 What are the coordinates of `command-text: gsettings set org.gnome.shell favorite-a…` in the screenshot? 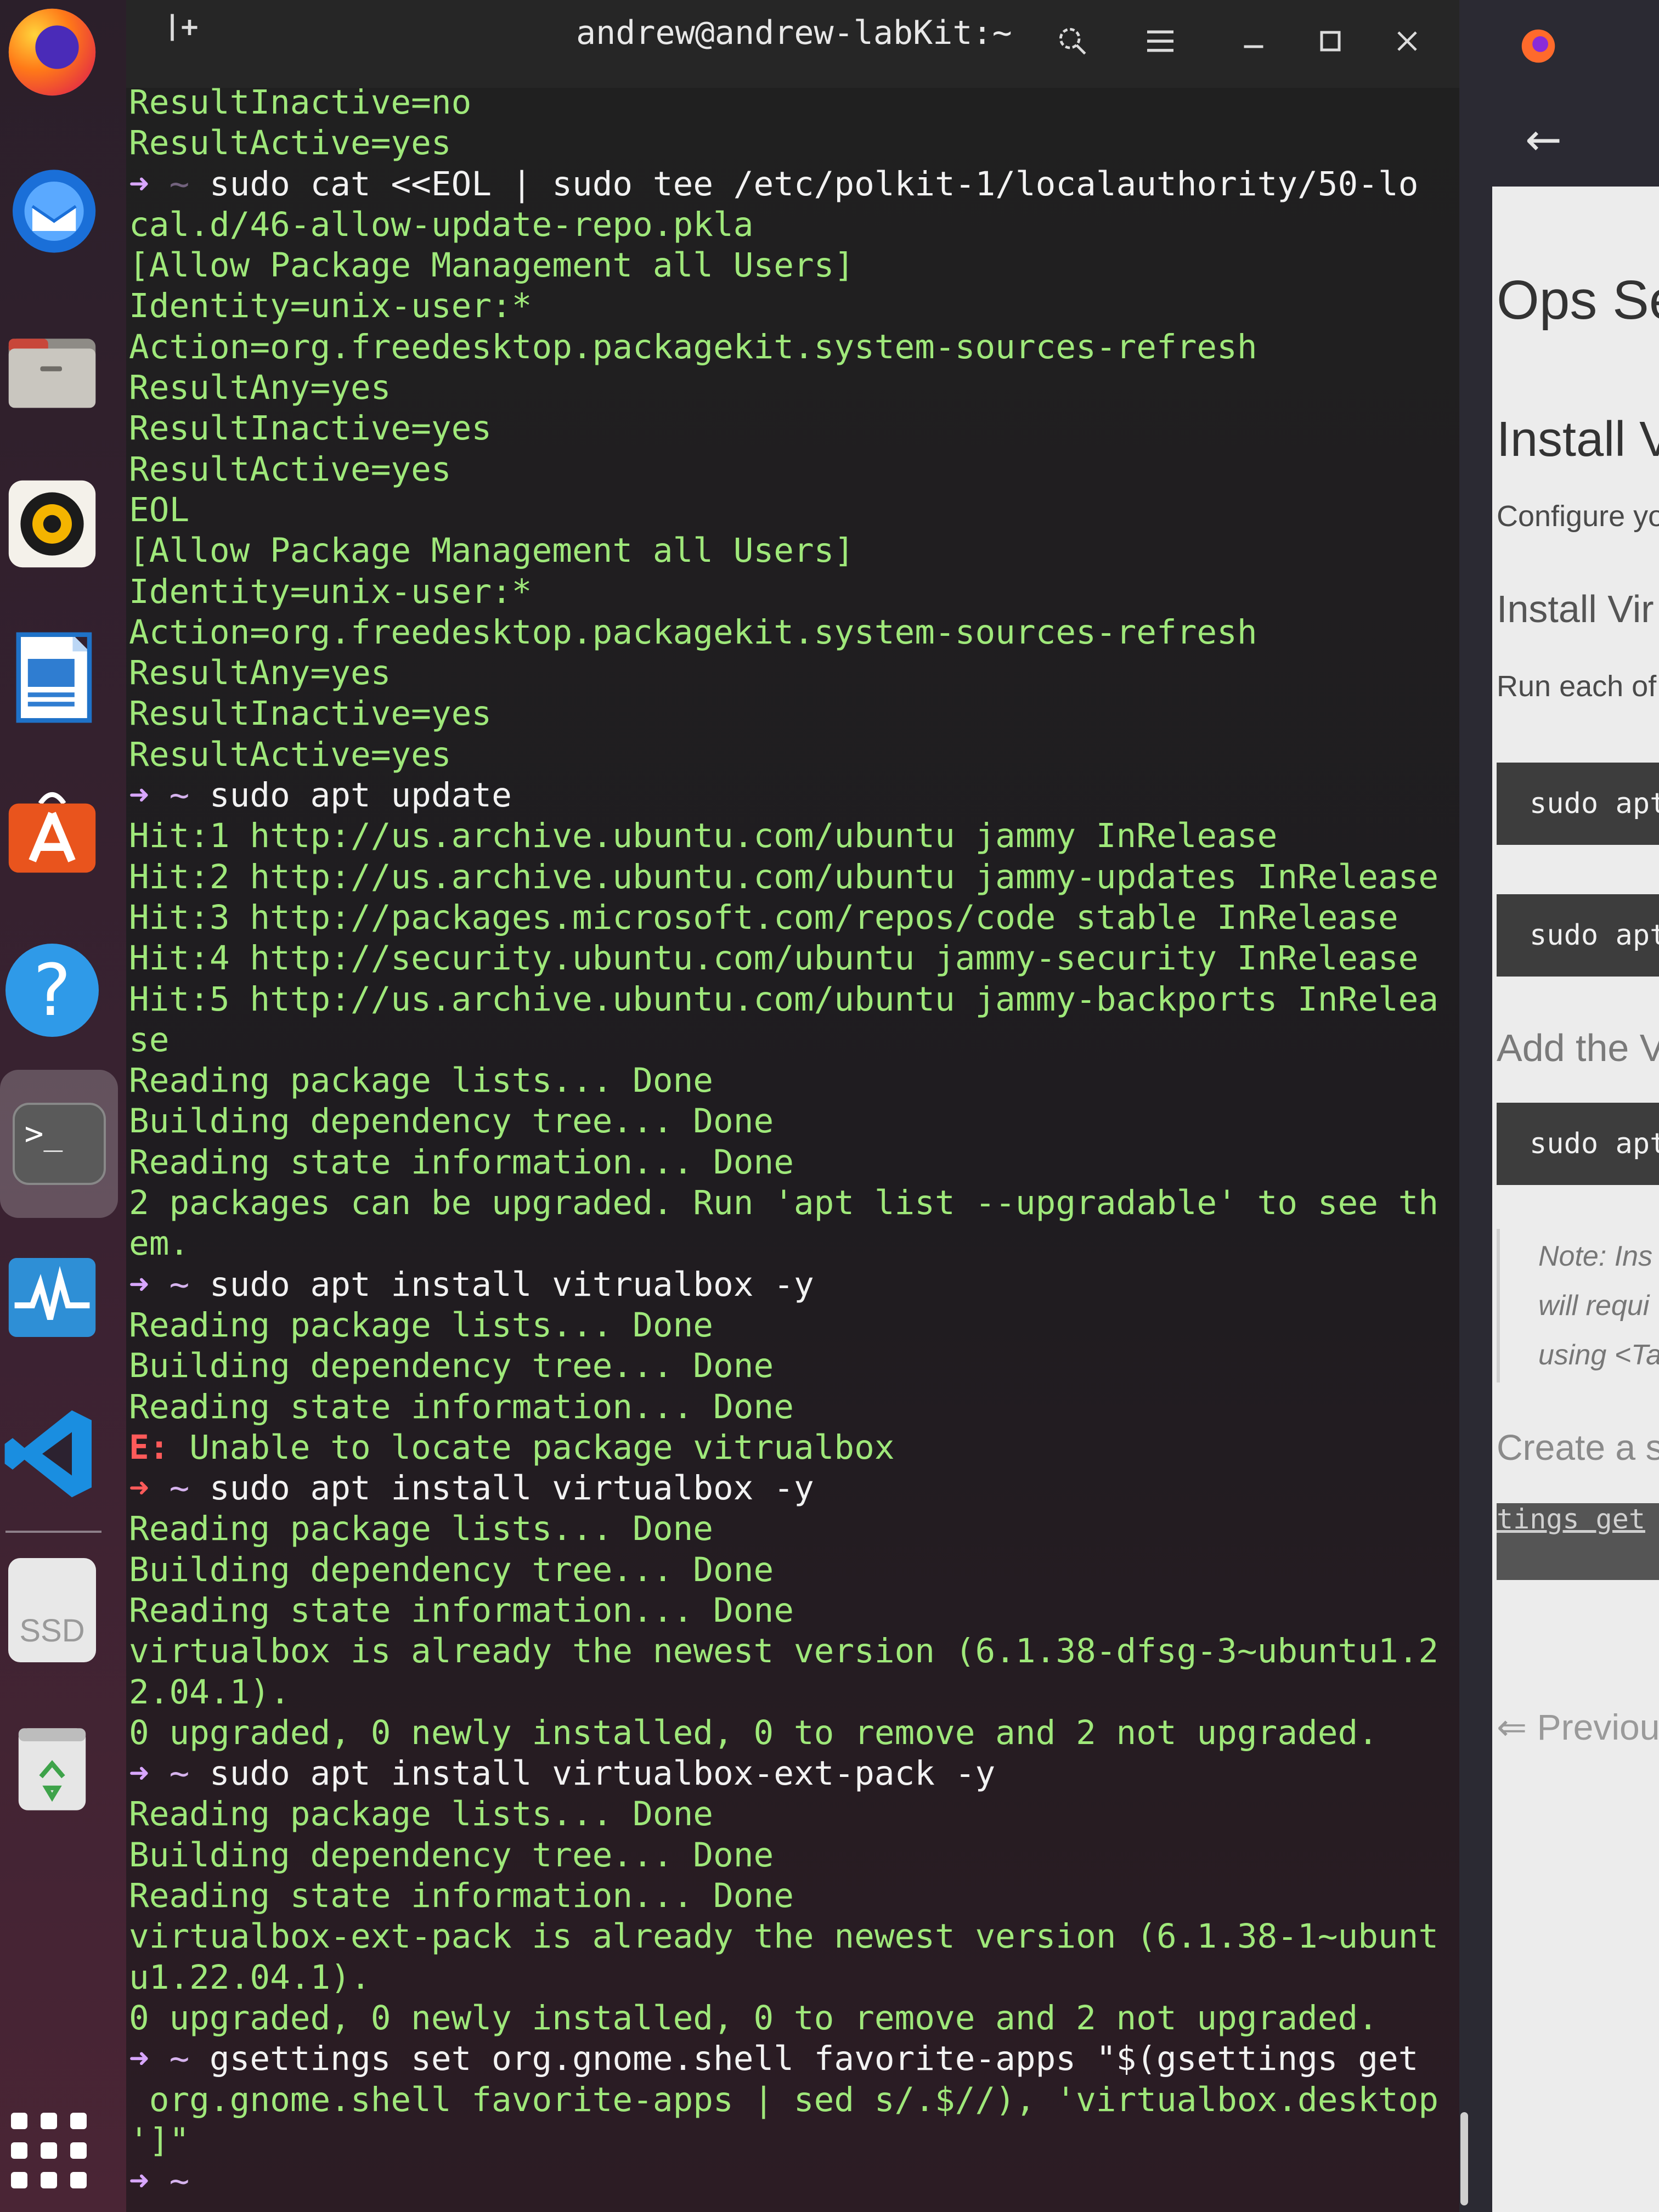 It's located at (814, 2059).